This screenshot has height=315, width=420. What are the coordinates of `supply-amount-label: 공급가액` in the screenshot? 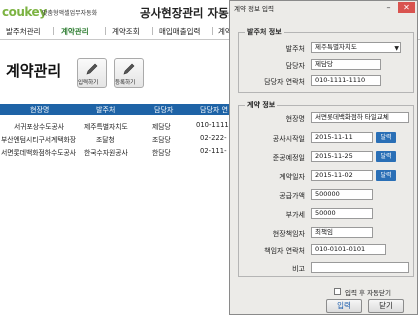 It's located at (292, 196).